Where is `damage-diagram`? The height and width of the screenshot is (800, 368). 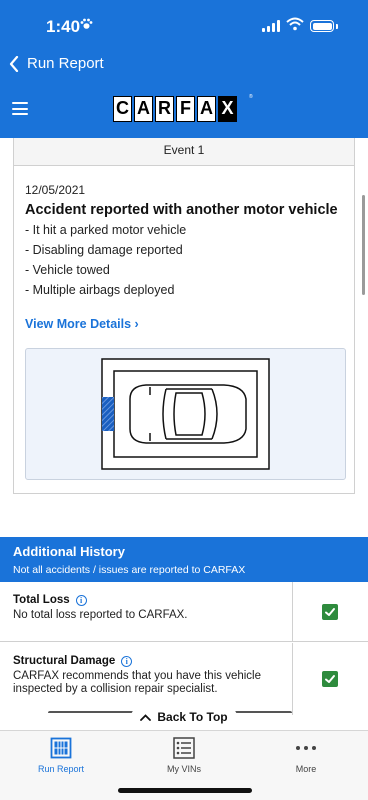
damage-diagram is located at coordinates (185, 414).